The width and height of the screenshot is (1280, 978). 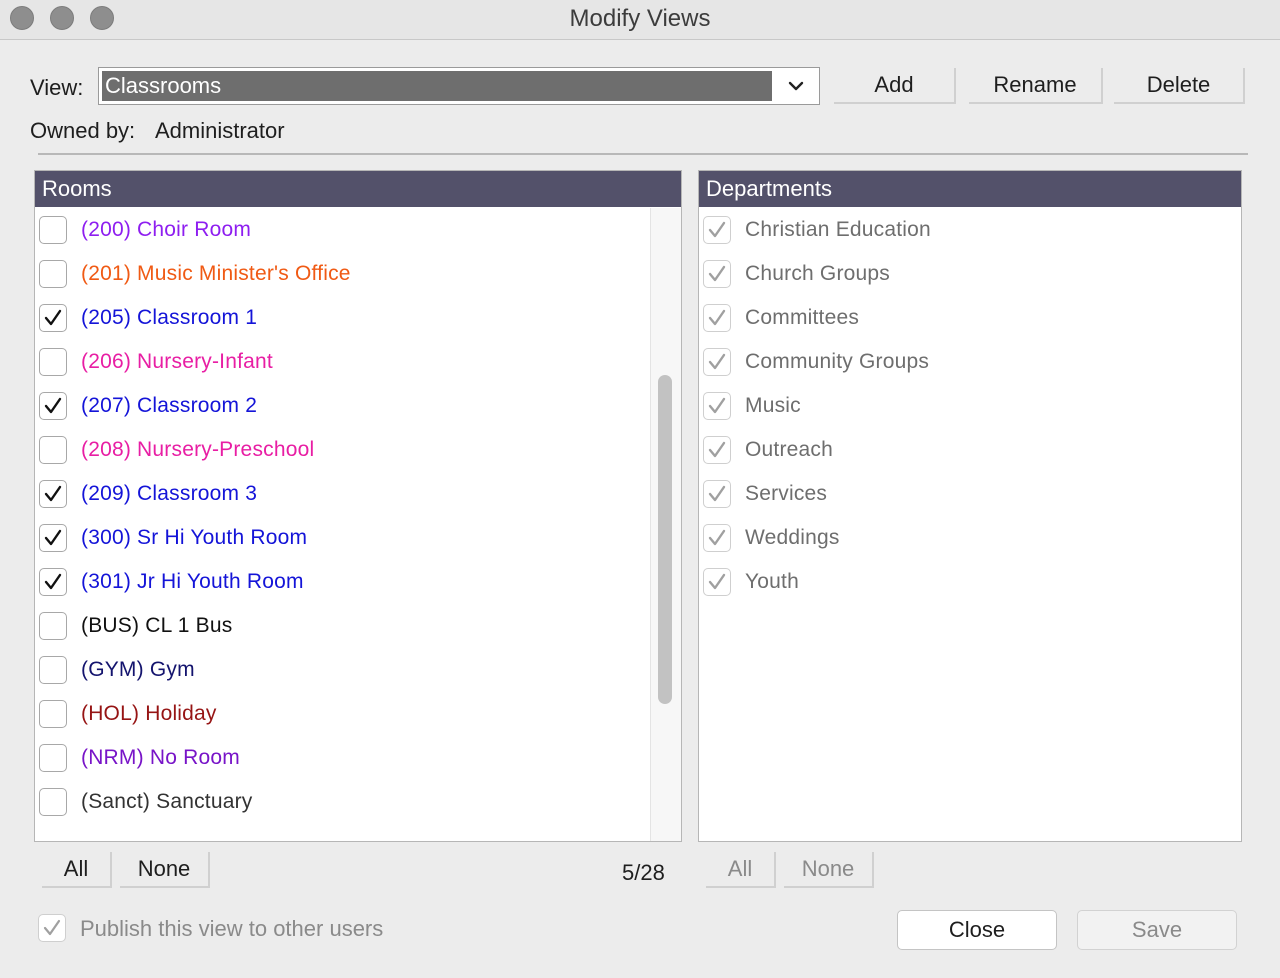 What do you see at coordinates (792, 537) in the screenshot?
I see `department-item-label: Weddings` at bounding box center [792, 537].